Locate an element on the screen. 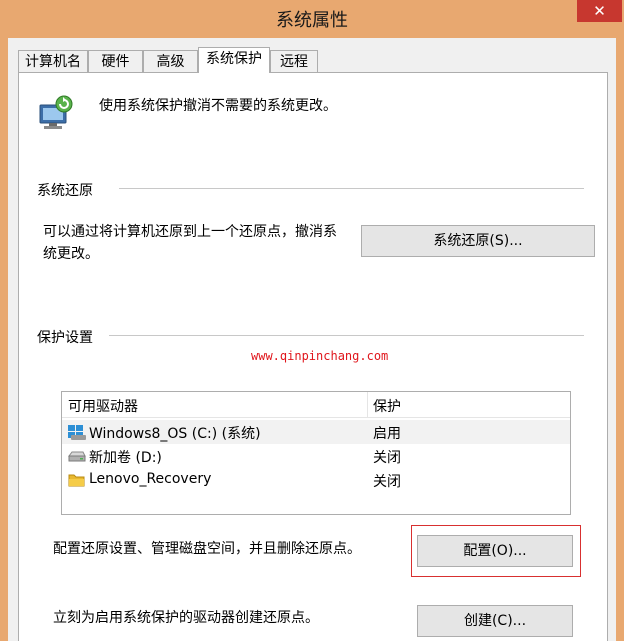 The height and width of the screenshot is (641, 624). restore-description: 可以通过将计算机还原到上一个还原点，撤消系 统更改。 is located at coordinates (208, 243).